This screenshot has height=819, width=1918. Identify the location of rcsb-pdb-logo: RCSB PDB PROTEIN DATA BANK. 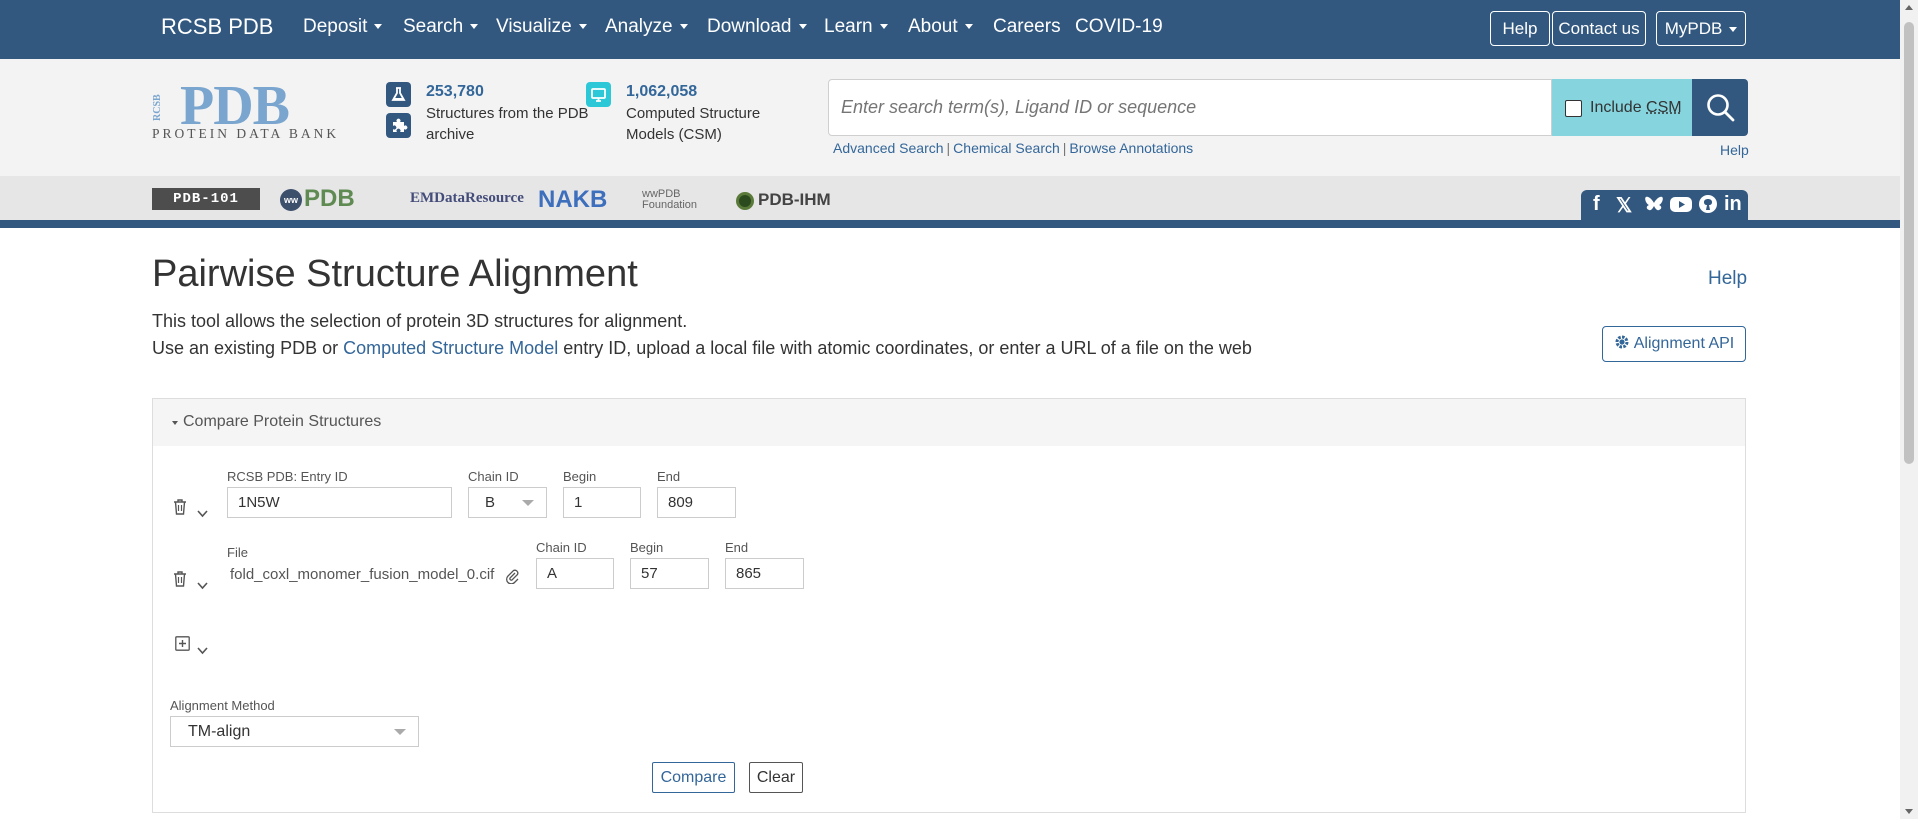
(258, 109).